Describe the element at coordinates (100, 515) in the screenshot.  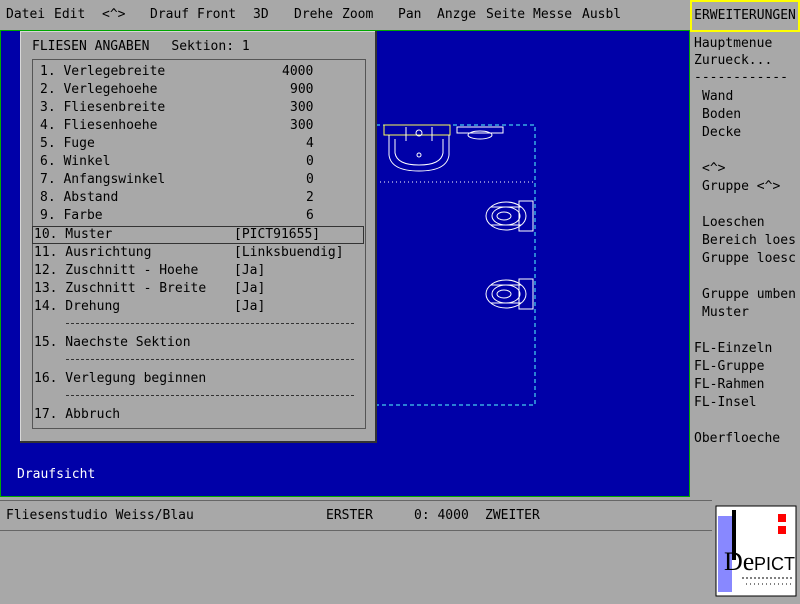
I see `project-name: Fliesenstudio Weiss/Blau` at that location.